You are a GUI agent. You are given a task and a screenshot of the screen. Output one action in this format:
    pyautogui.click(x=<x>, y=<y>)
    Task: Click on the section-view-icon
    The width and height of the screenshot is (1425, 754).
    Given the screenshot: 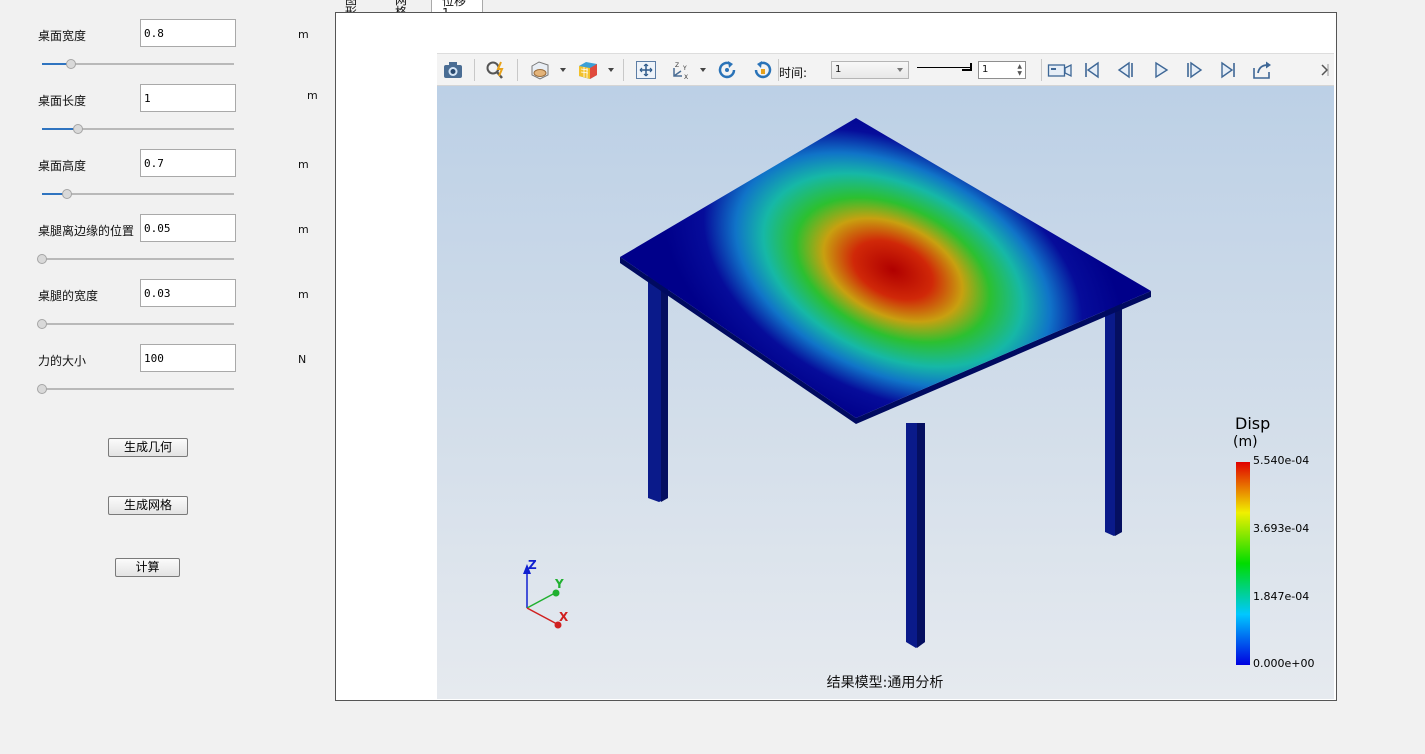 What is the action you would take?
    pyautogui.click(x=540, y=70)
    